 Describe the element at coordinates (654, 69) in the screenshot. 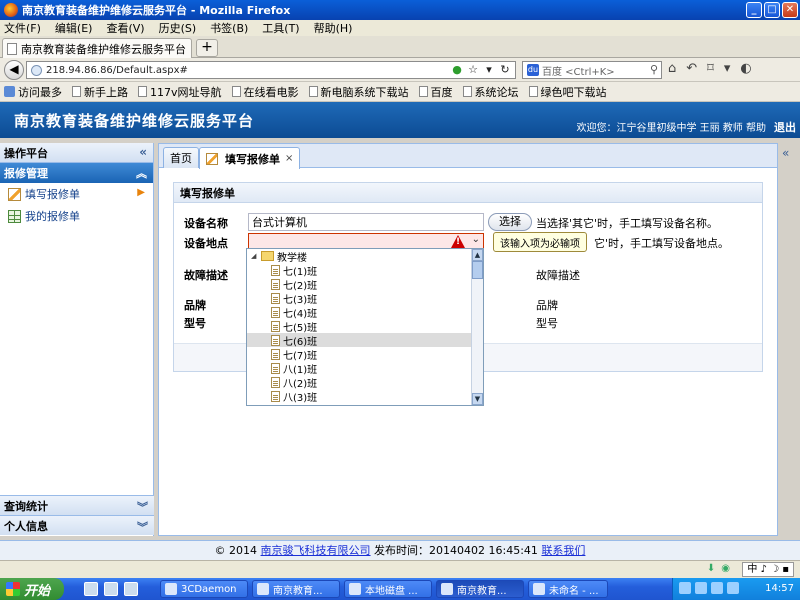

I see `search-icon: ⚲` at that location.